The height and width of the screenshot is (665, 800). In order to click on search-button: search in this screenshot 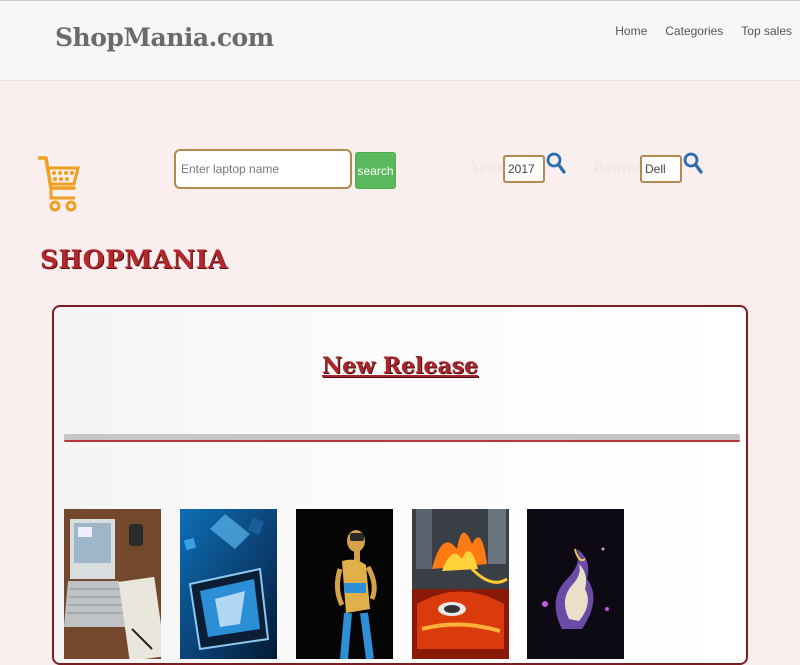, I will do `click(375, 170)`.